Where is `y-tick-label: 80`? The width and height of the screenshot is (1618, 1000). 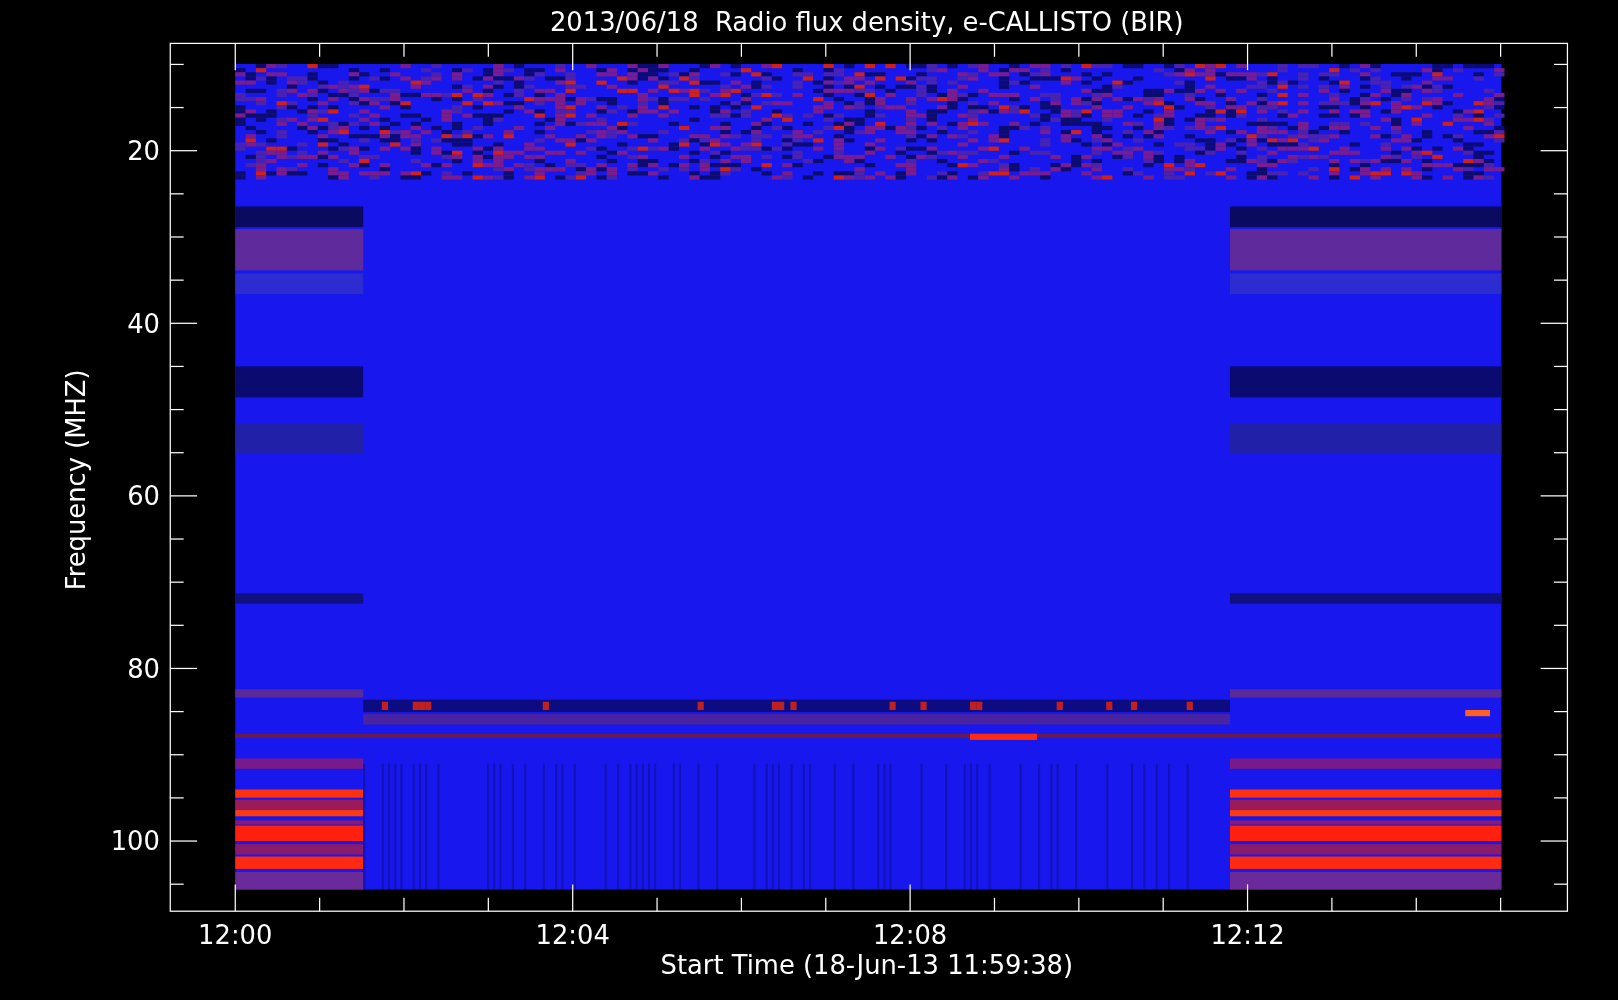
y-tick-label: 80 is located at coordinates (143, 668).